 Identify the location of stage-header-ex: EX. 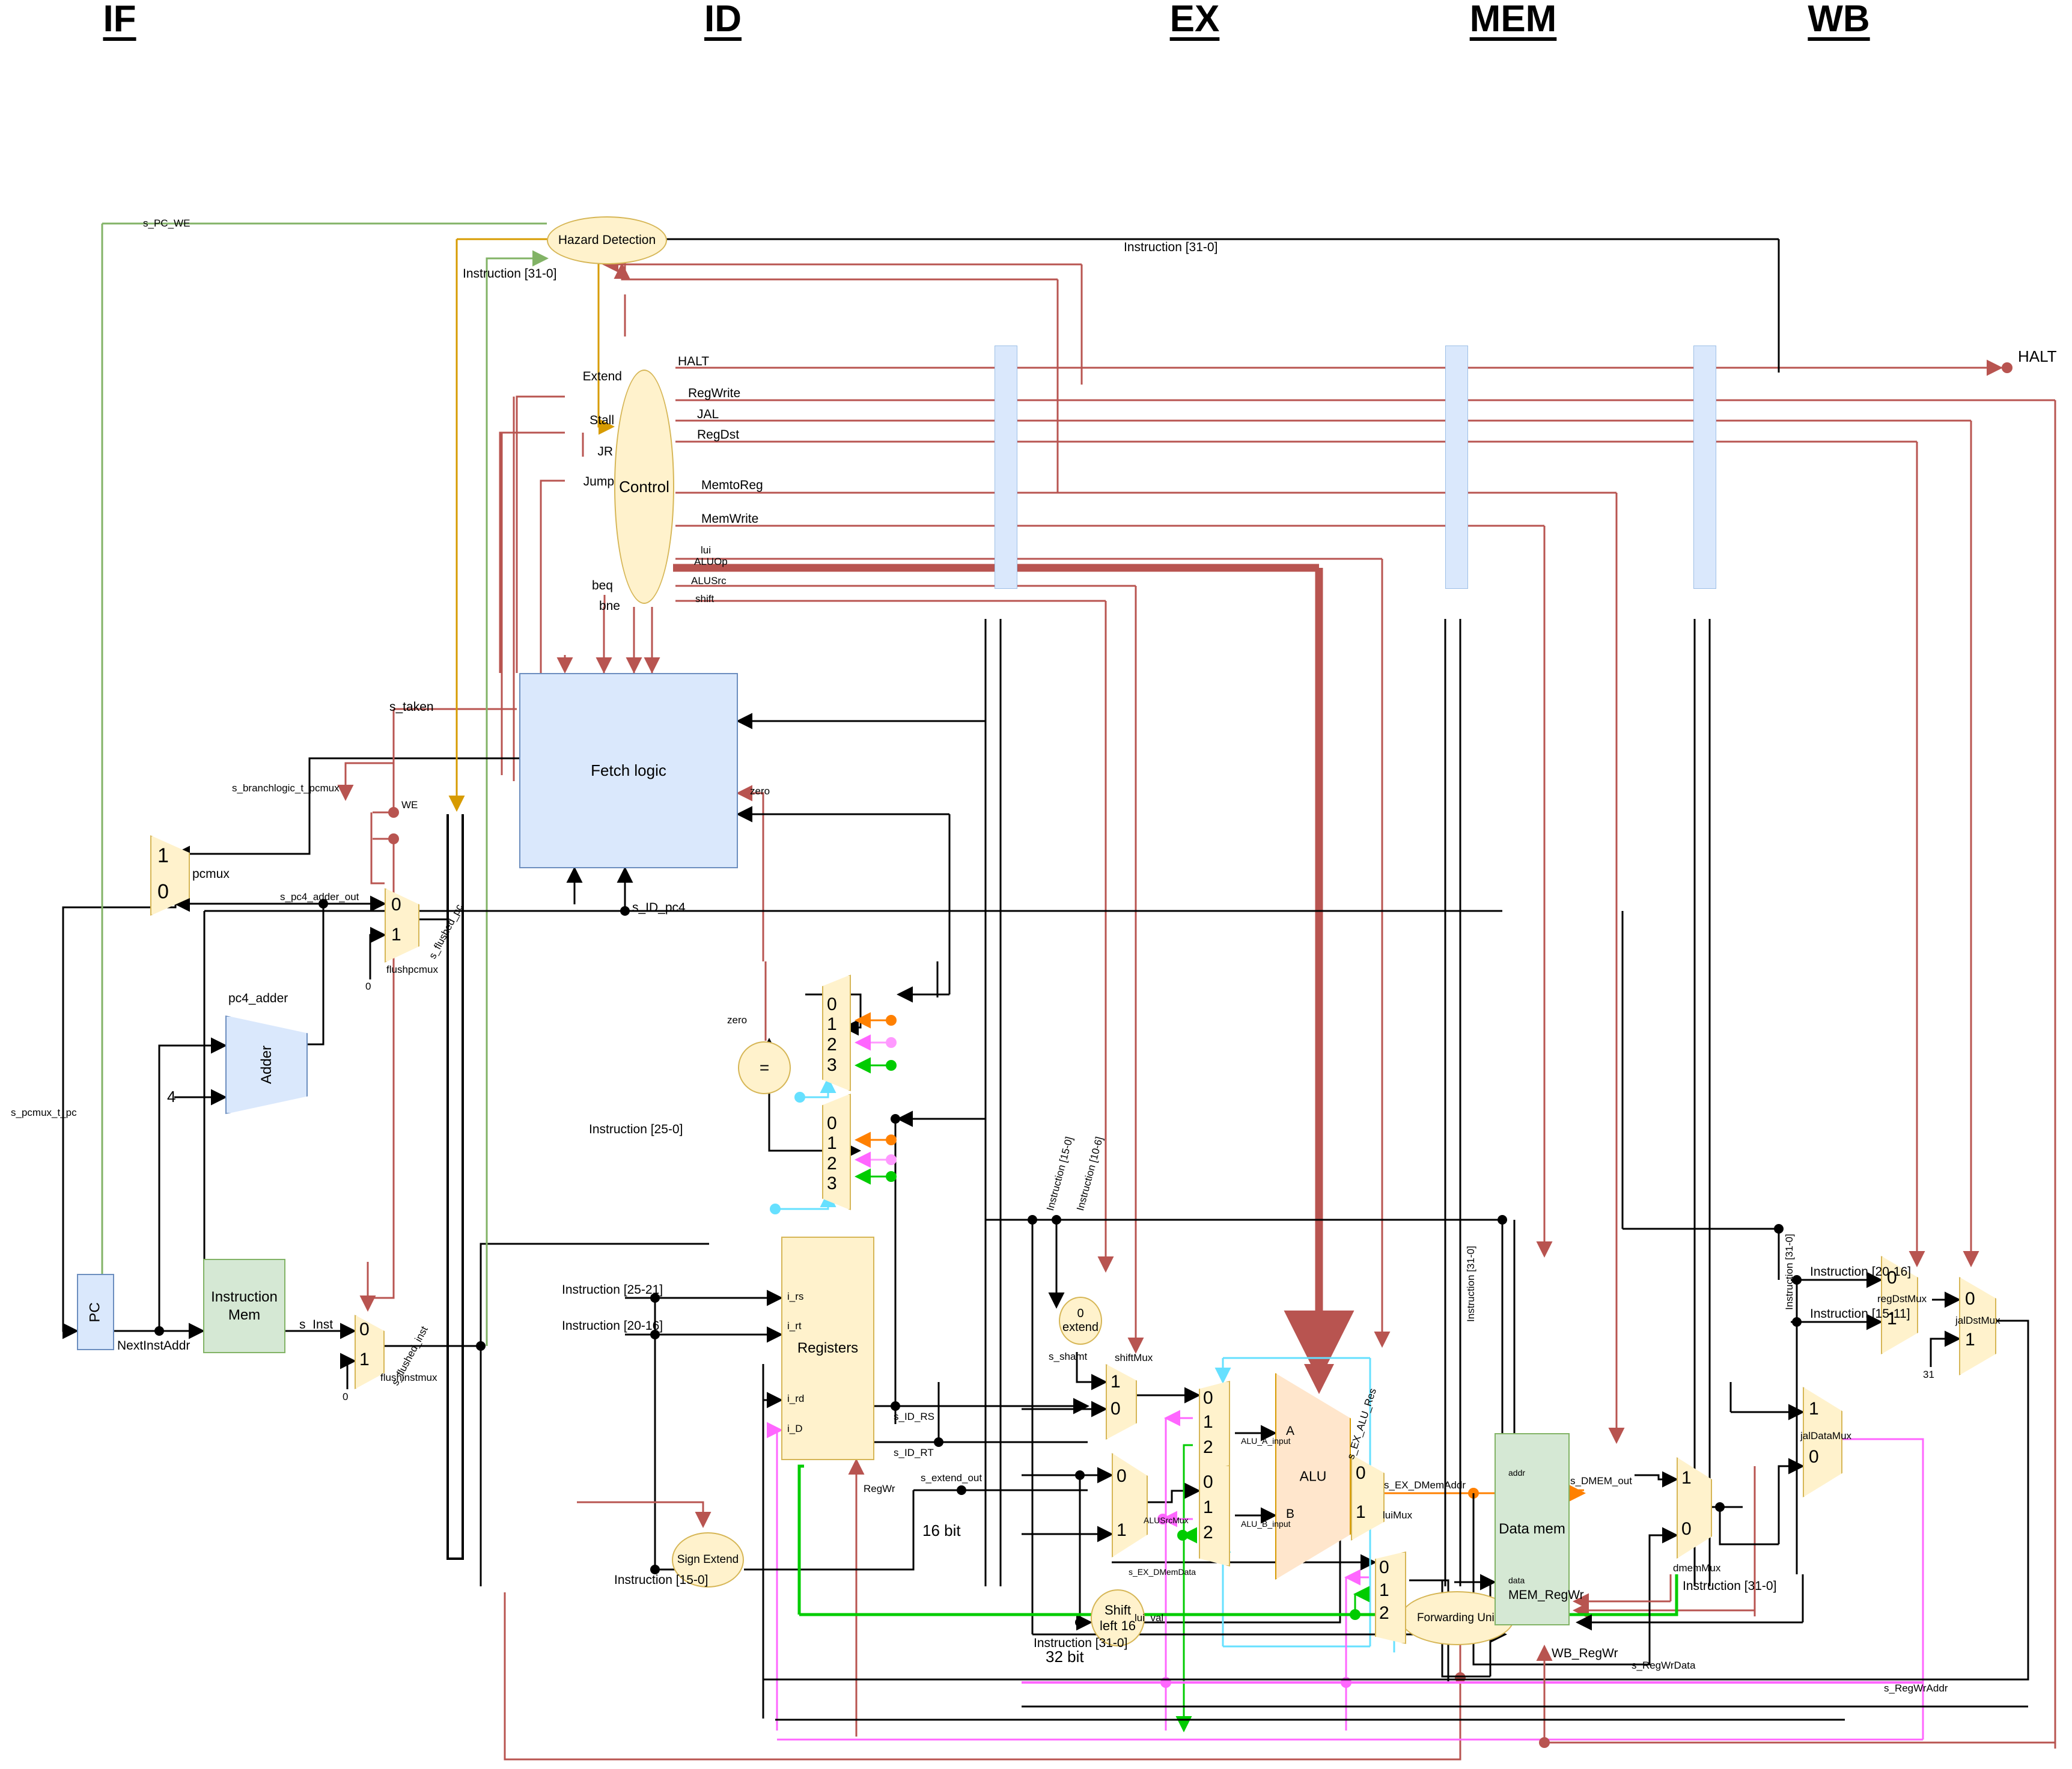
(1194, 20).